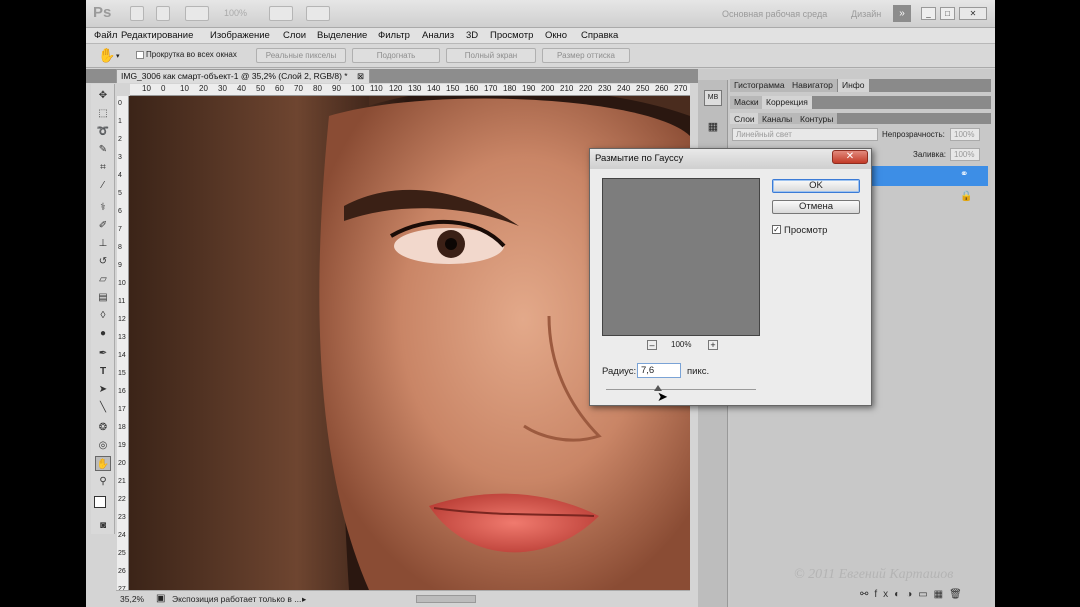 This screenshot has height=607, width=1080. What do you see at coordinates (103, 167) in the screenshot?
I see `crop-tool-icon: ⌗` at bounding box center [103, 167].